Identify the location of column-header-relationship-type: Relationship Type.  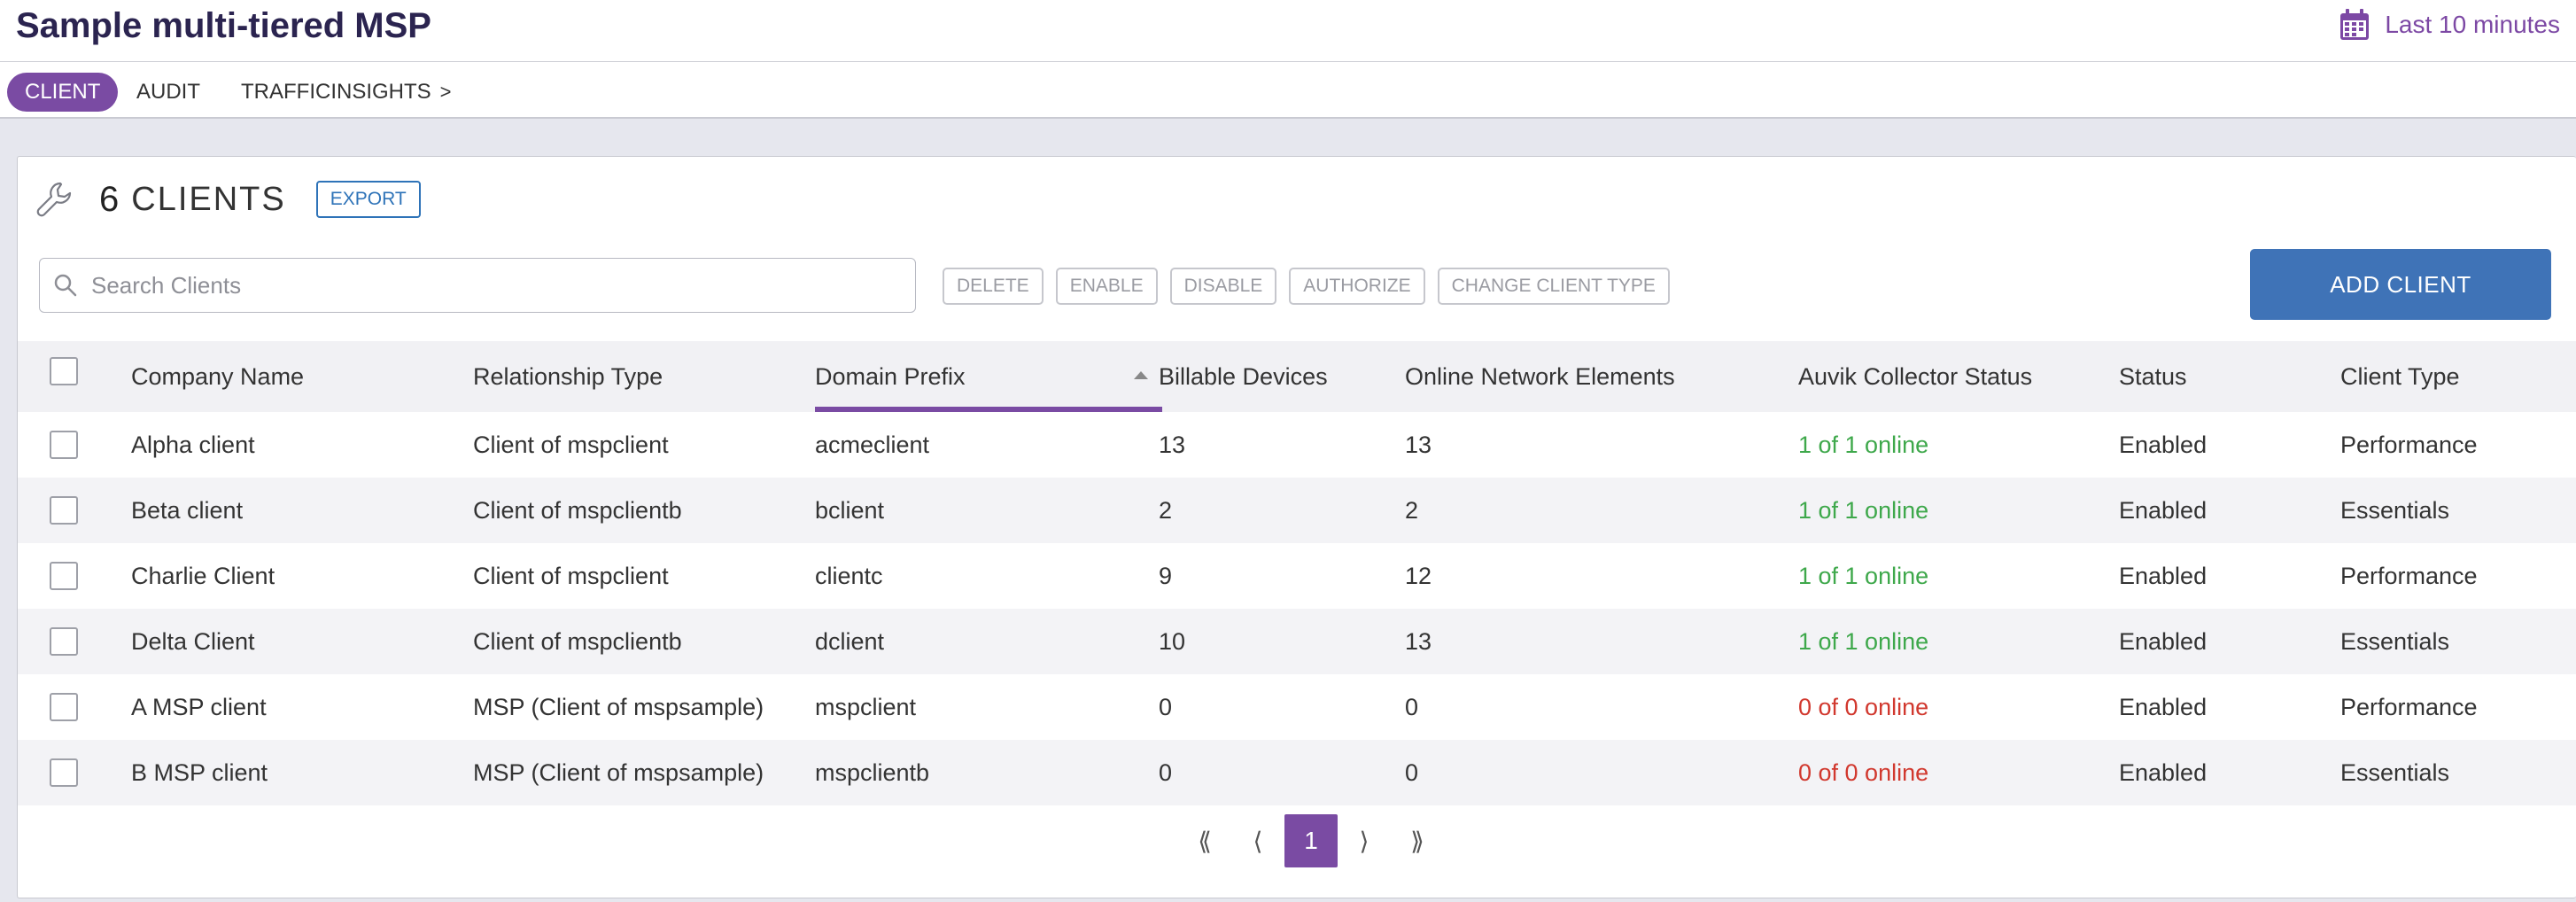
(568, 376).